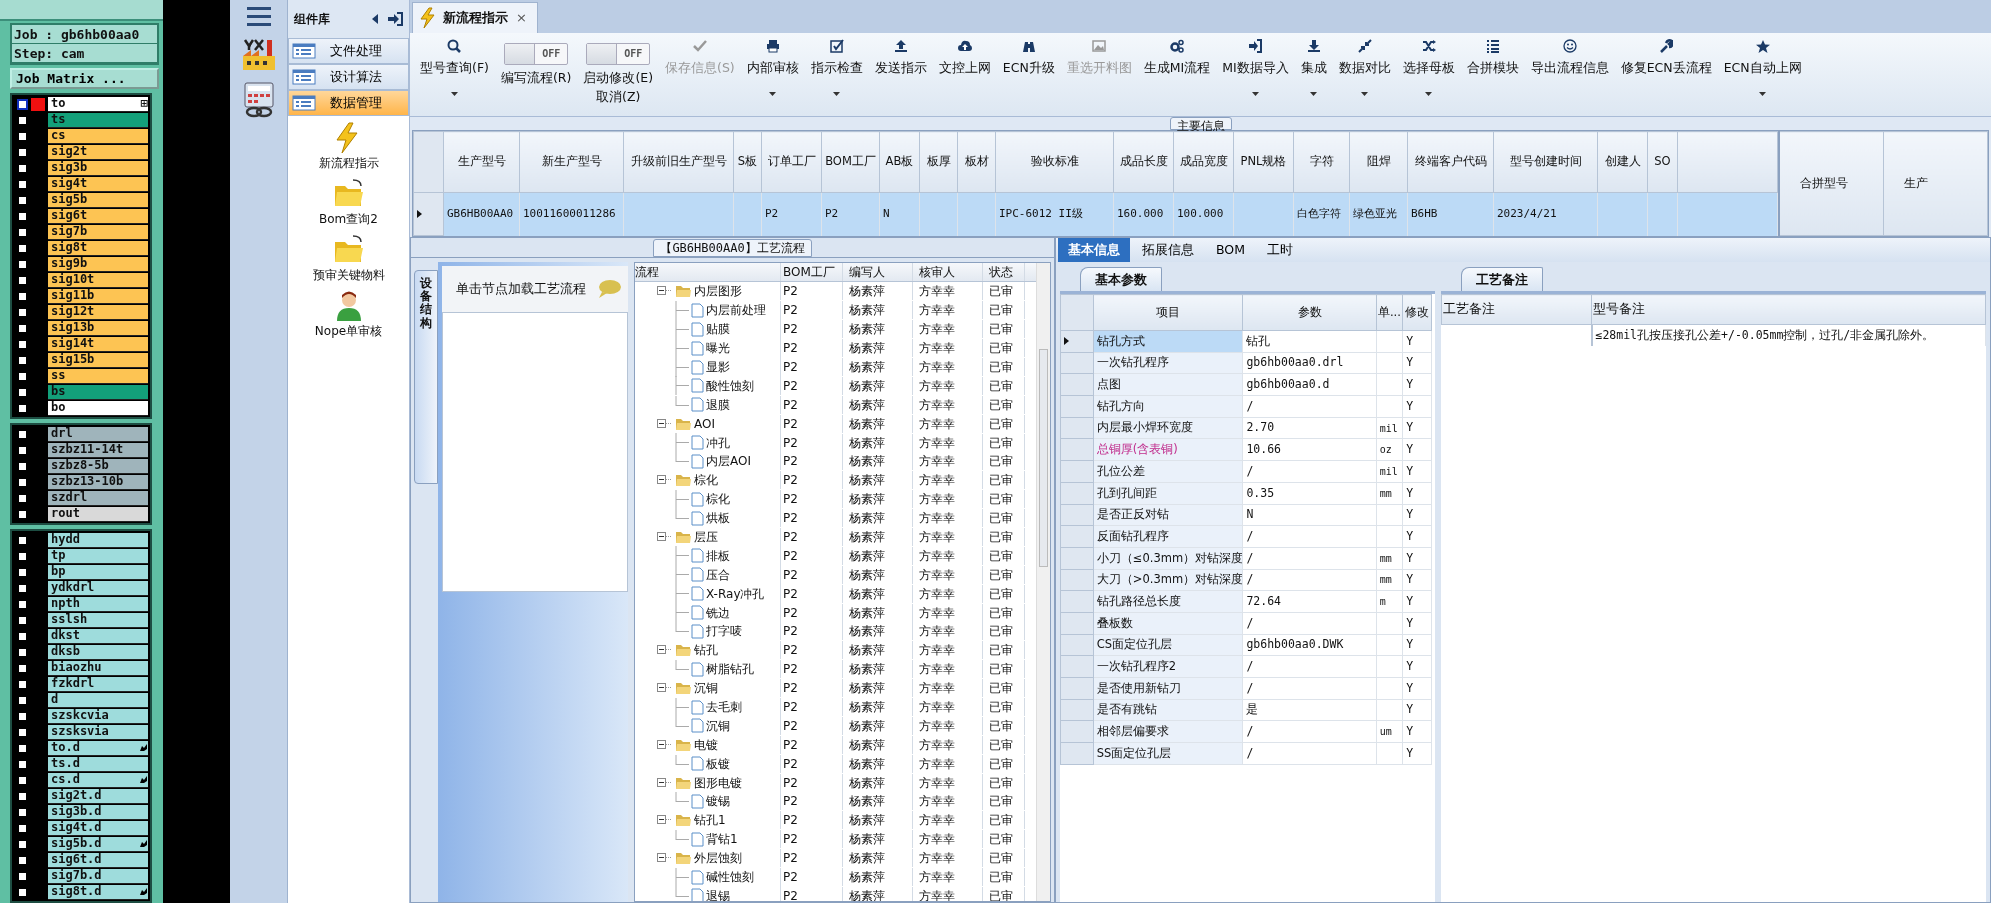 The height and width of the screenshot is (903, 1991). Describe the element at coordinates (718, 555) in the screenshot. I see `tree-node-label: 排板` at that location.